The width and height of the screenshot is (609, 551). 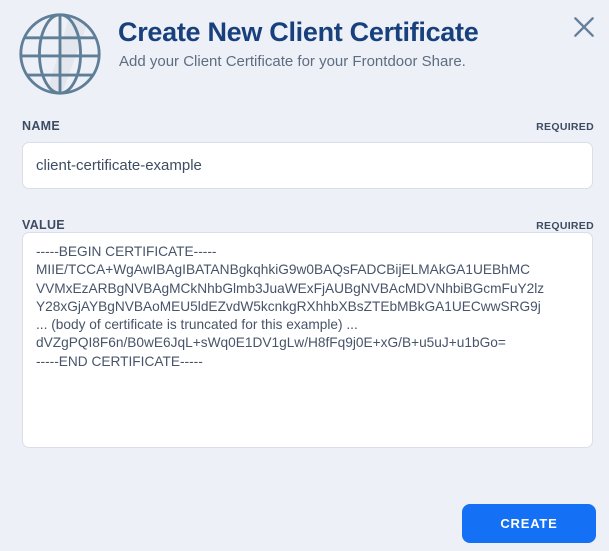 I want to click on value-required-badge: REQUIRED, so click(x=565, y=226).